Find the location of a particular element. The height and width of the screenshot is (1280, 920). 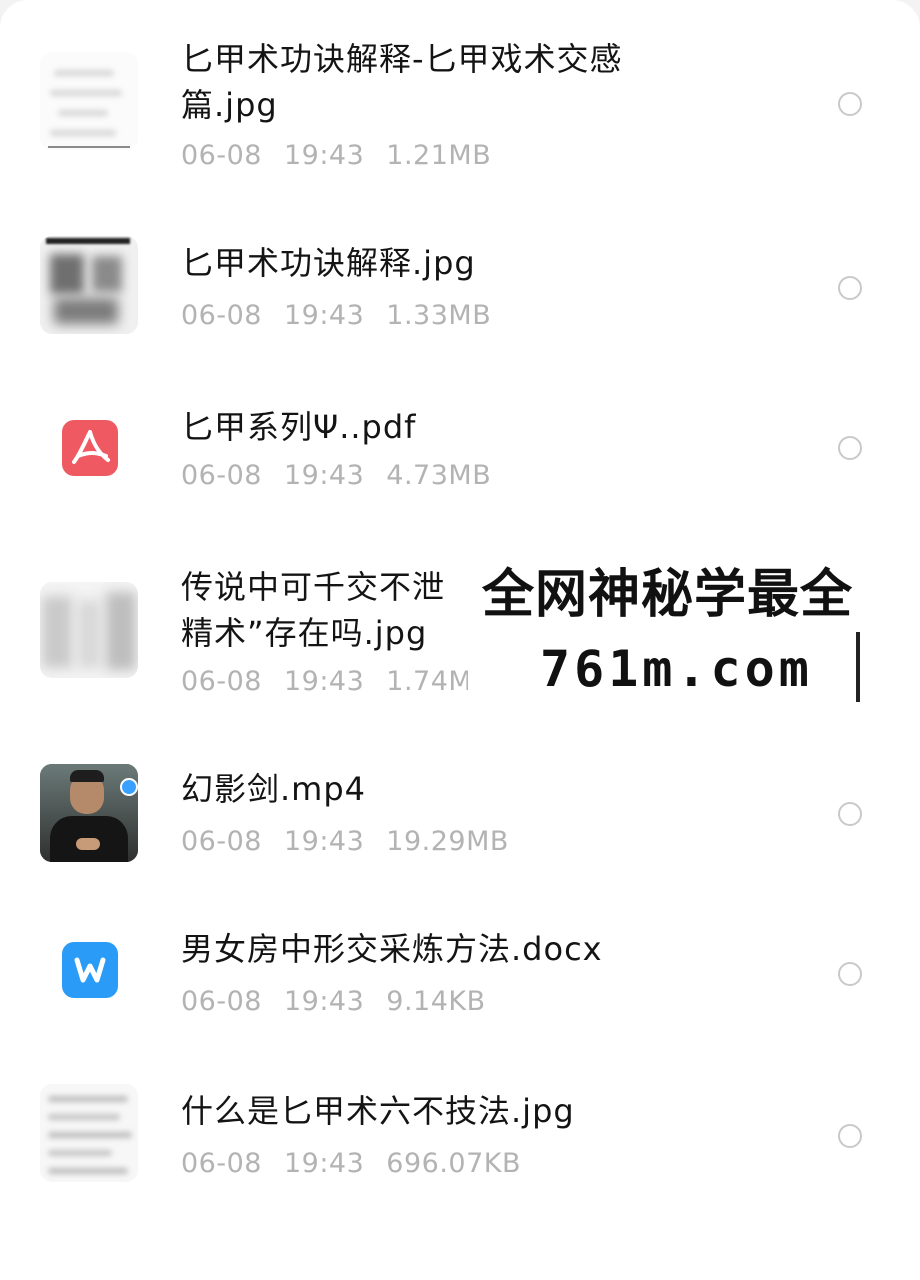

file-size: 19.29MB is located at coordinates (447, 841).